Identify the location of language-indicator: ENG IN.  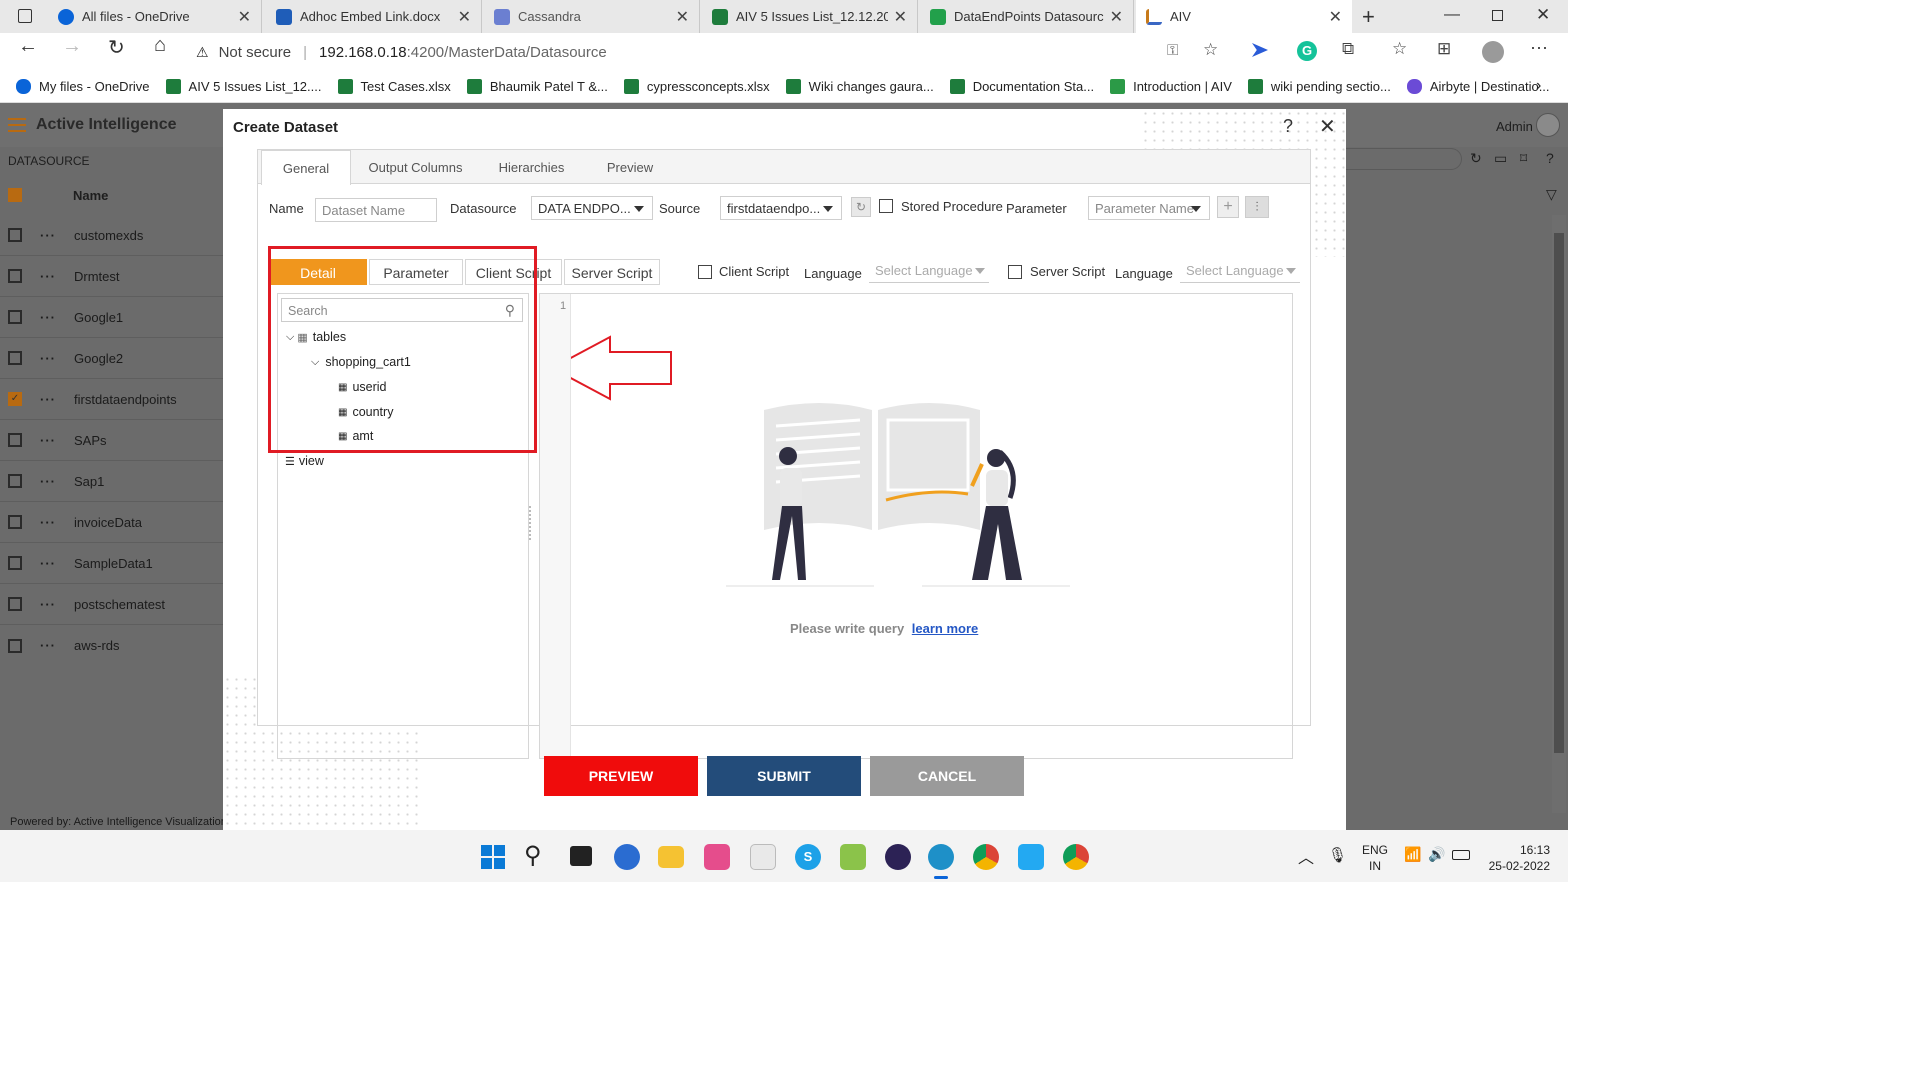
(1375, 858).